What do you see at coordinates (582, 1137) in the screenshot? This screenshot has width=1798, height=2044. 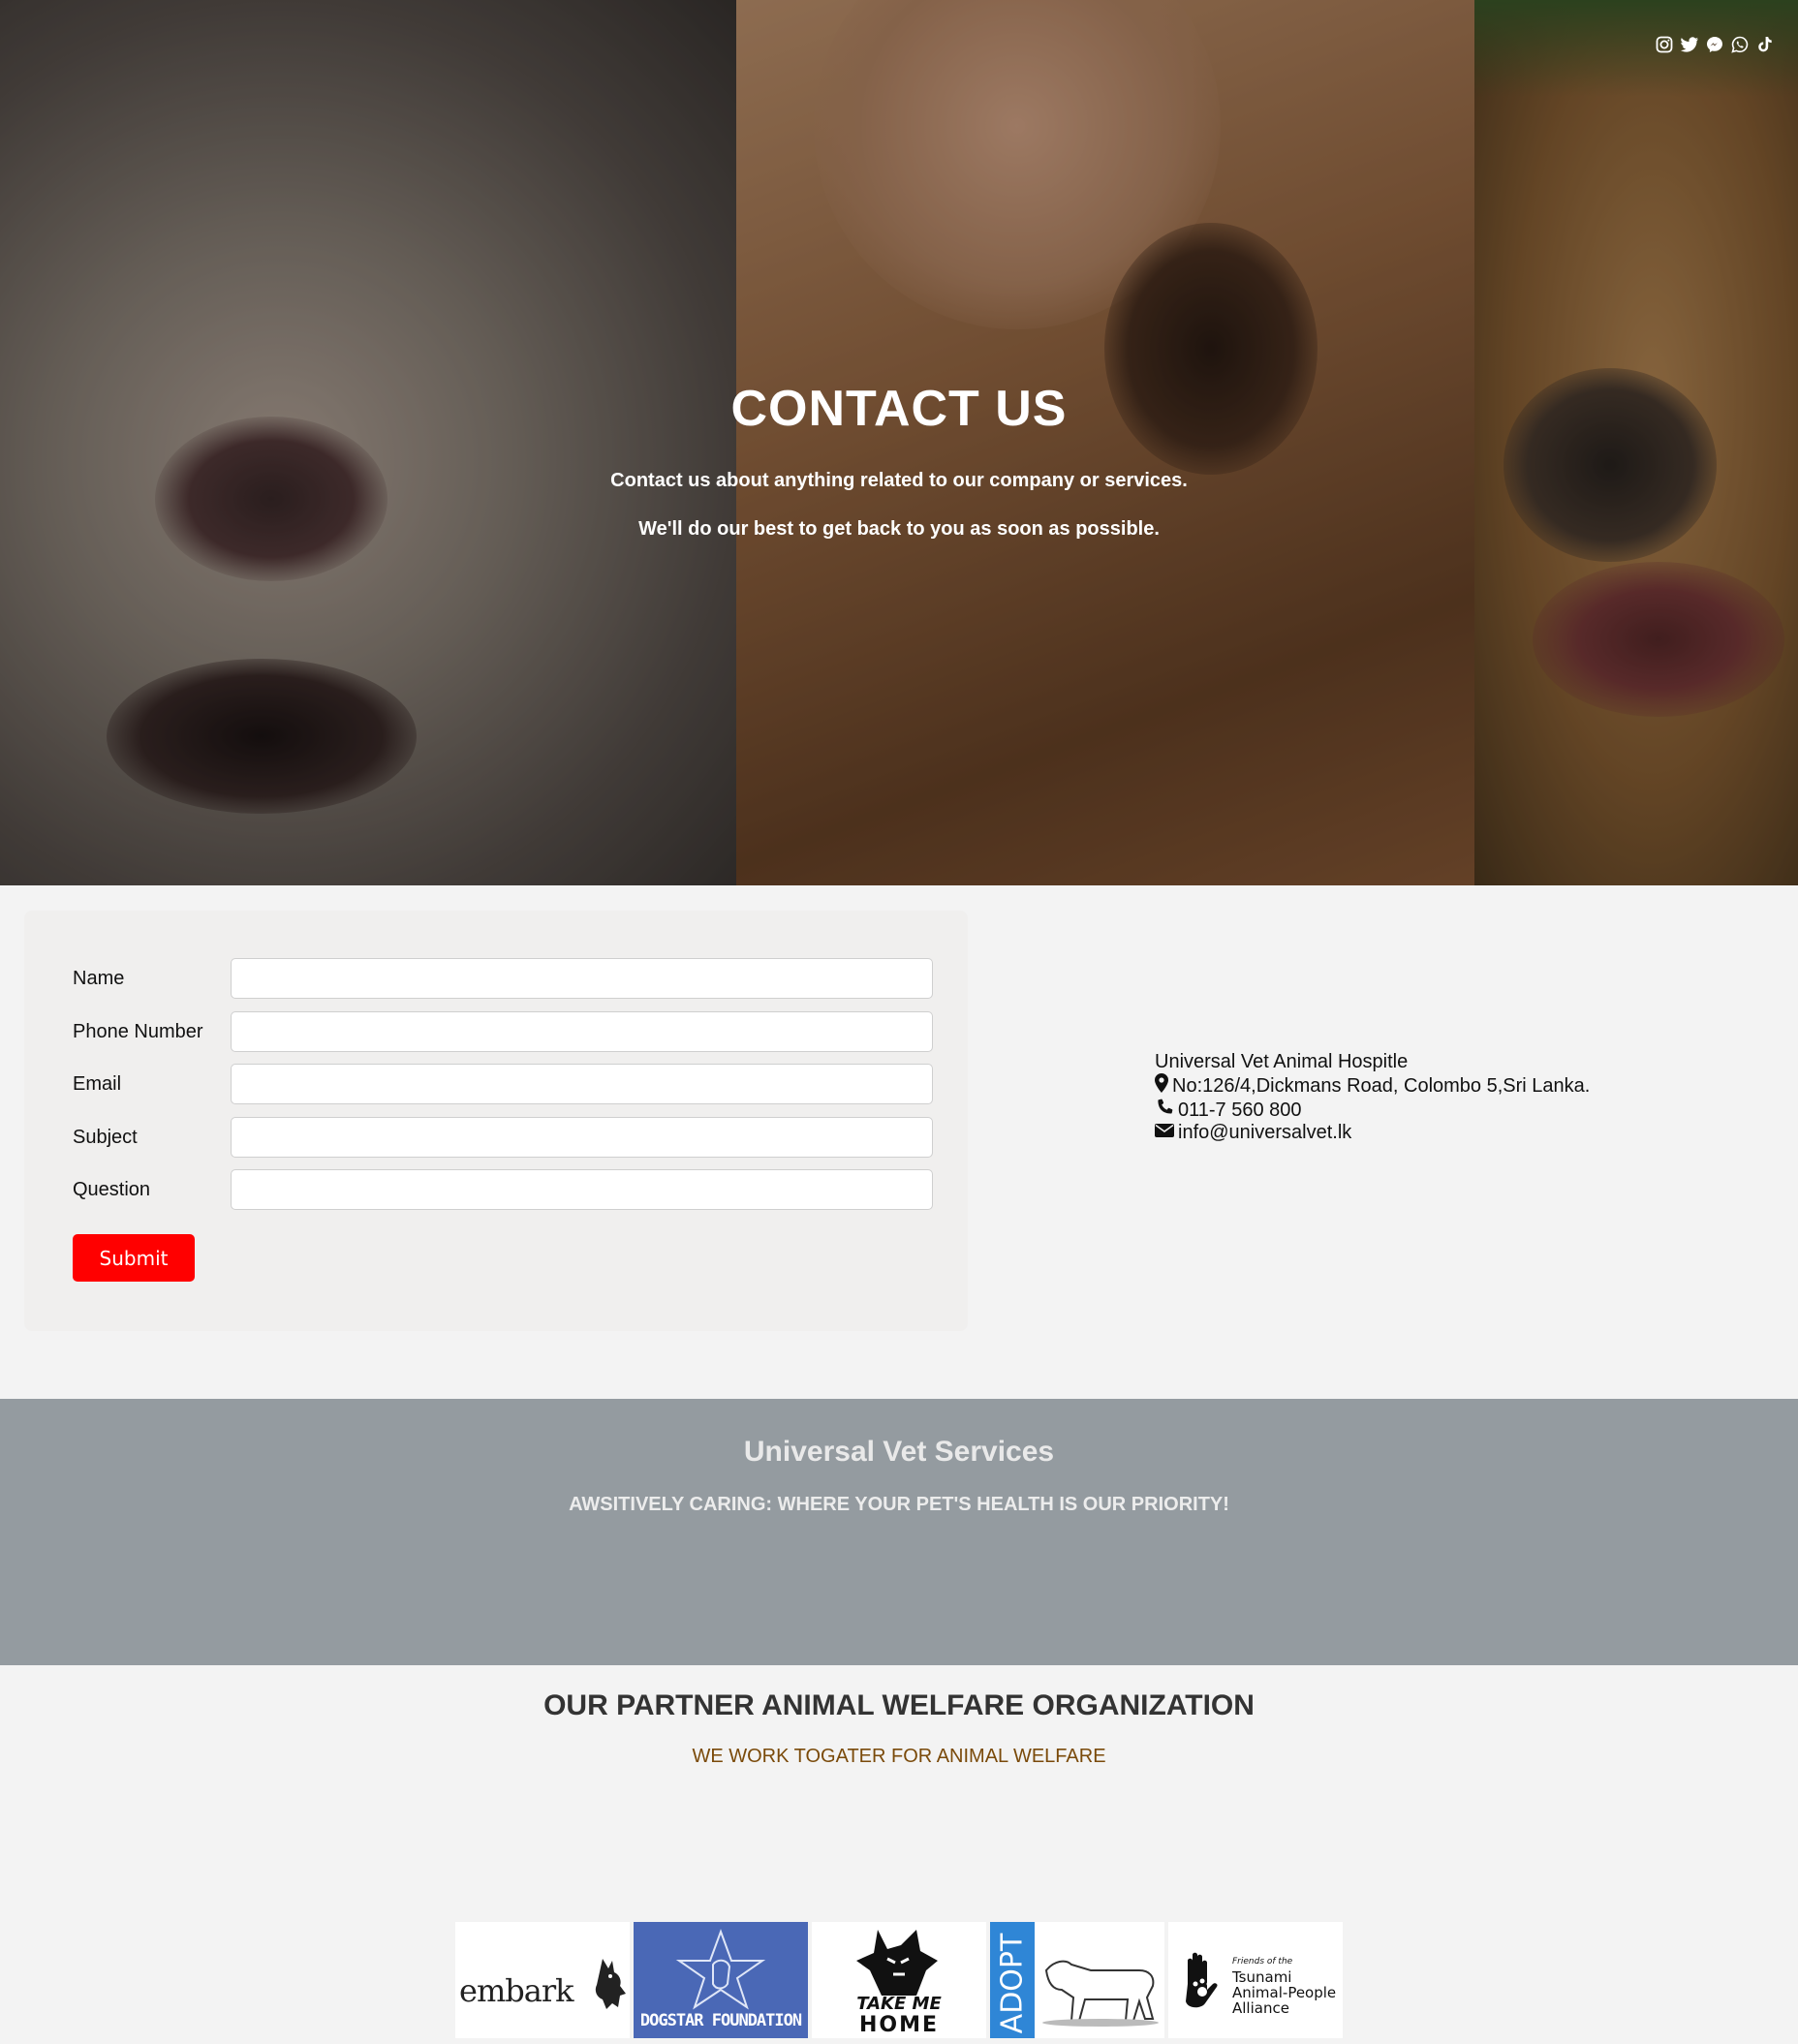 I see `subject-input` at bounding box center [582, 1137].